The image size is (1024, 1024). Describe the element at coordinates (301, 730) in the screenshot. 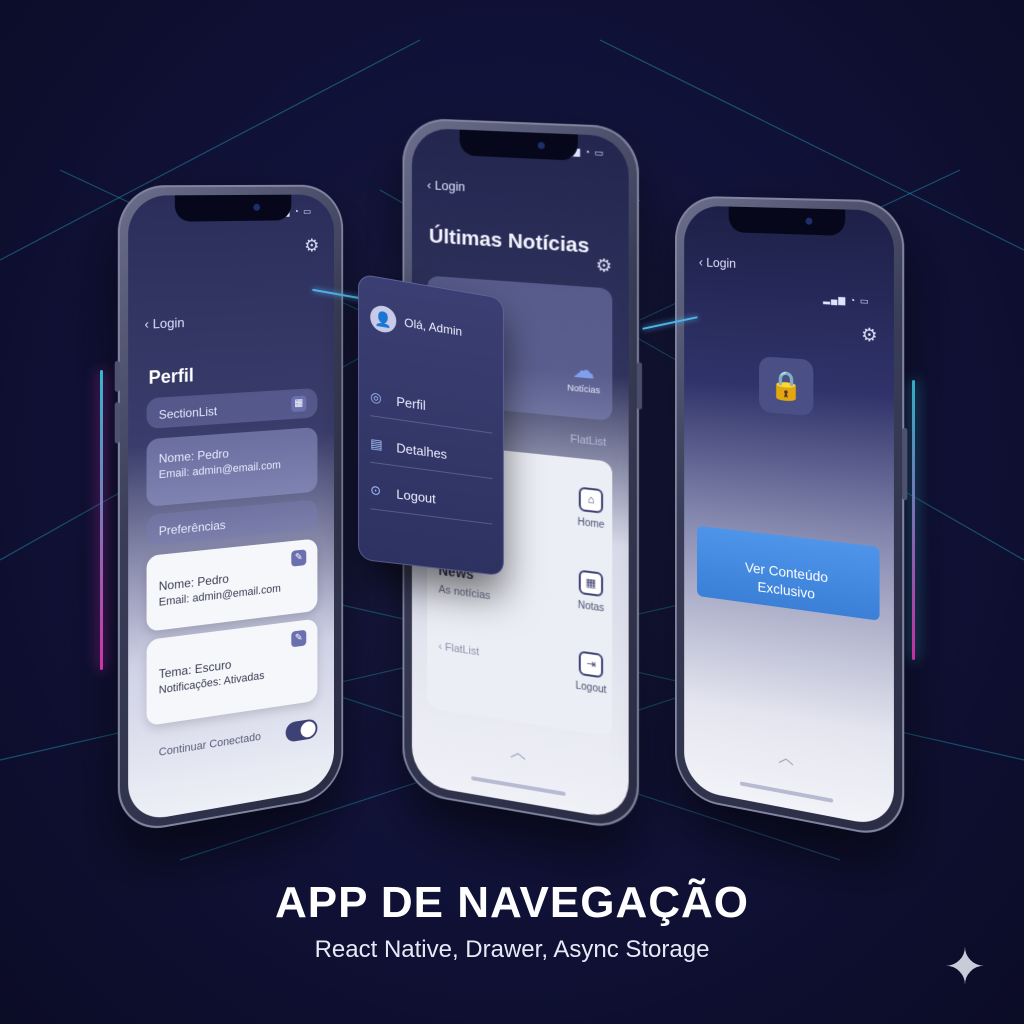

I see `stay-connected-toggle` at that location.